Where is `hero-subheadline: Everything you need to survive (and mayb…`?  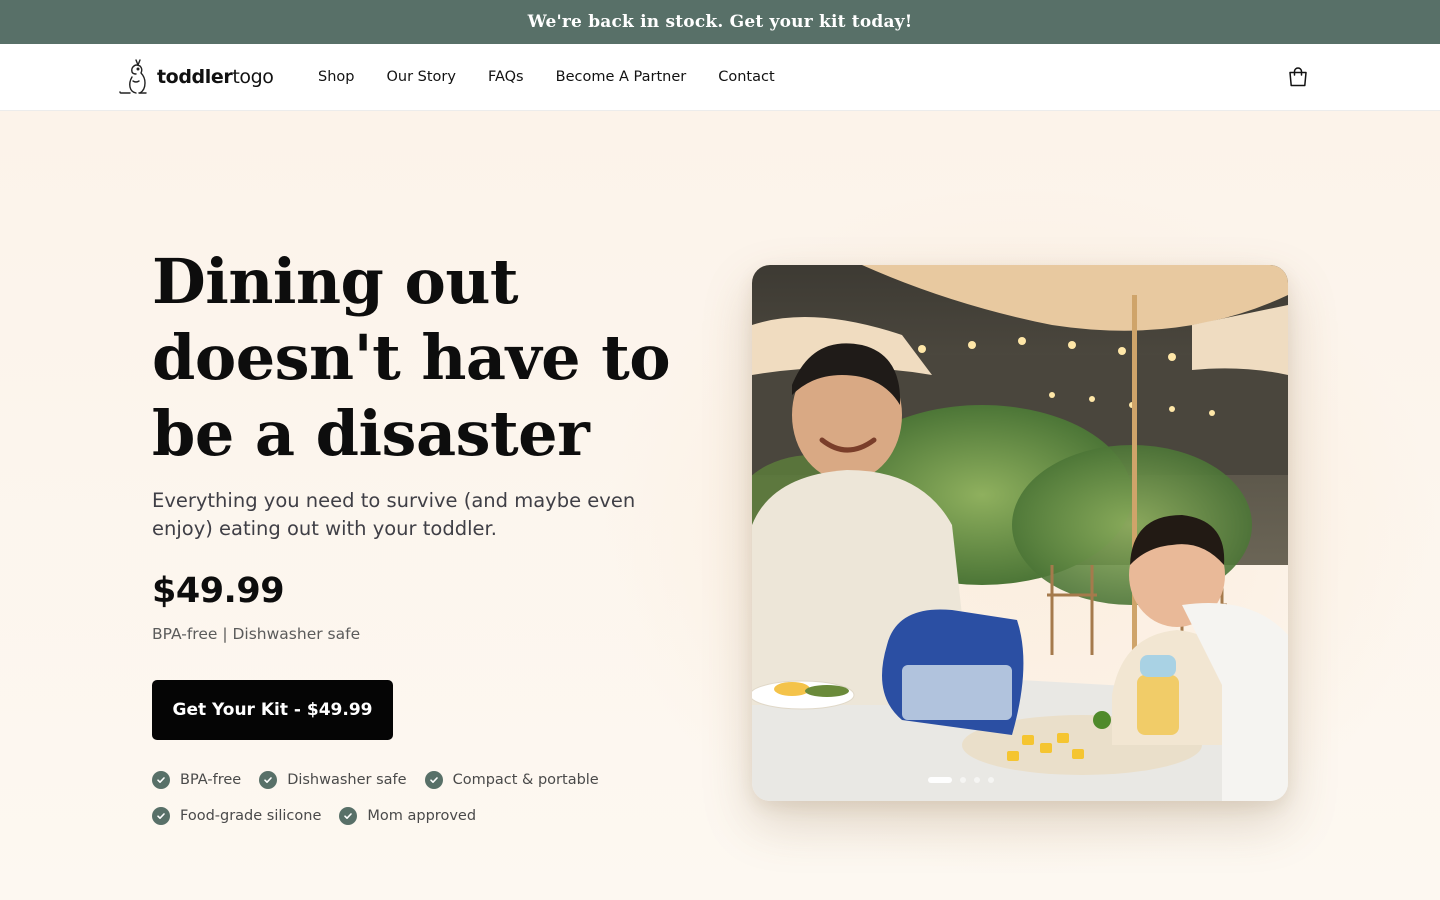
hero-subheadline: Everything you need to survive (and mayb… is located at coordinates (394, 514).